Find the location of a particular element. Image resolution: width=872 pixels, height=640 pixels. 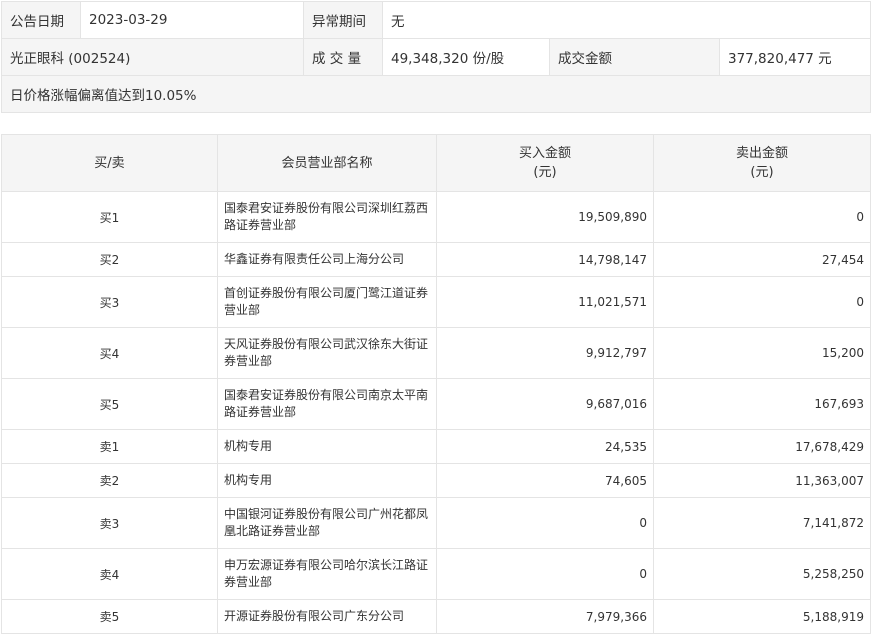

row-buy-amount: 11,021,571 is located at coordinates (545, 302).